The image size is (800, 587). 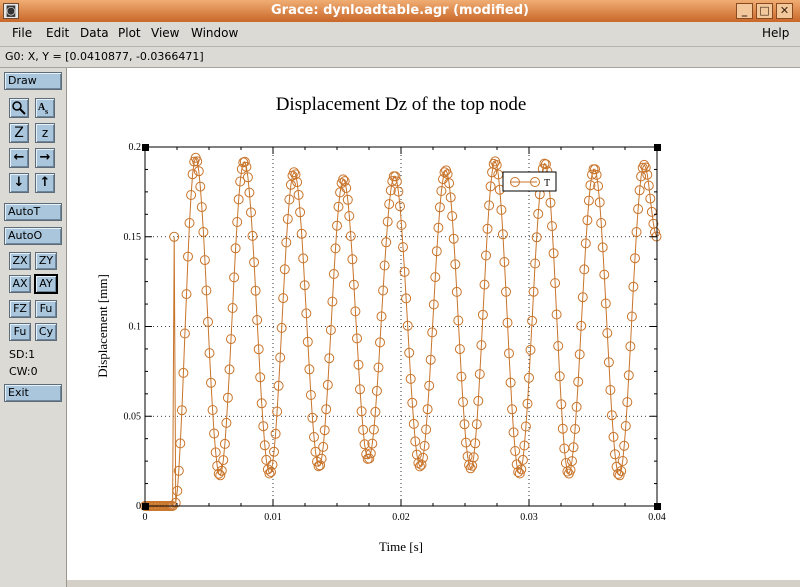 I want to click on fz-button: FZ, so click(x=20, y=309).